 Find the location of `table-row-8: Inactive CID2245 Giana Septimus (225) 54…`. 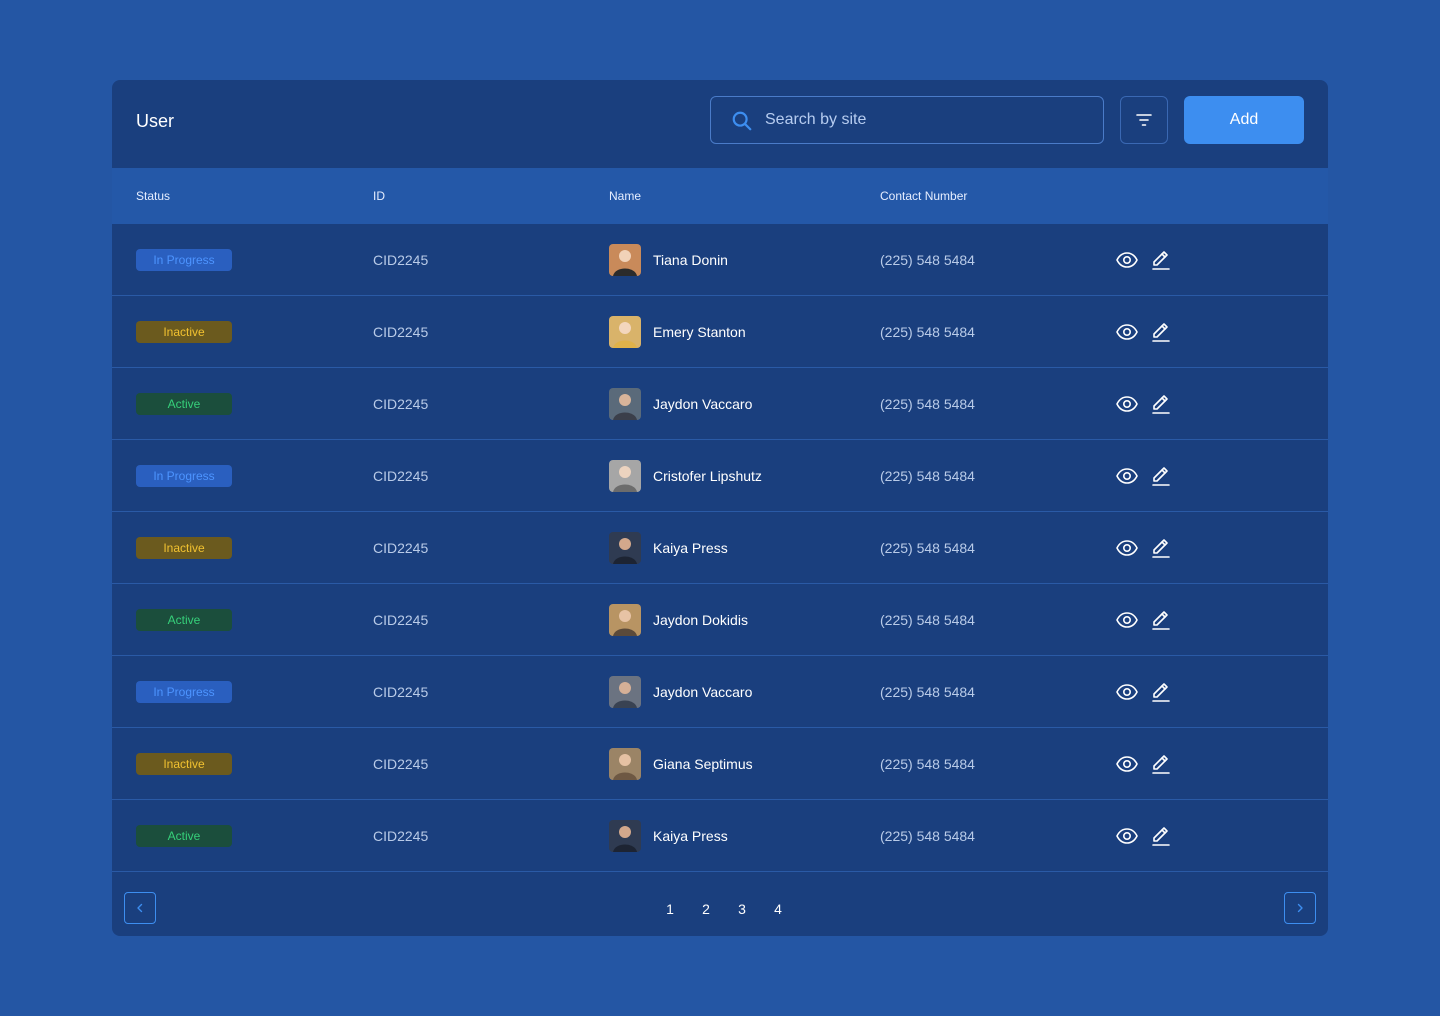

table-row-8: Inactive CID2245 Giana Septimus (225) 54… is located at coordinates (720, 764).